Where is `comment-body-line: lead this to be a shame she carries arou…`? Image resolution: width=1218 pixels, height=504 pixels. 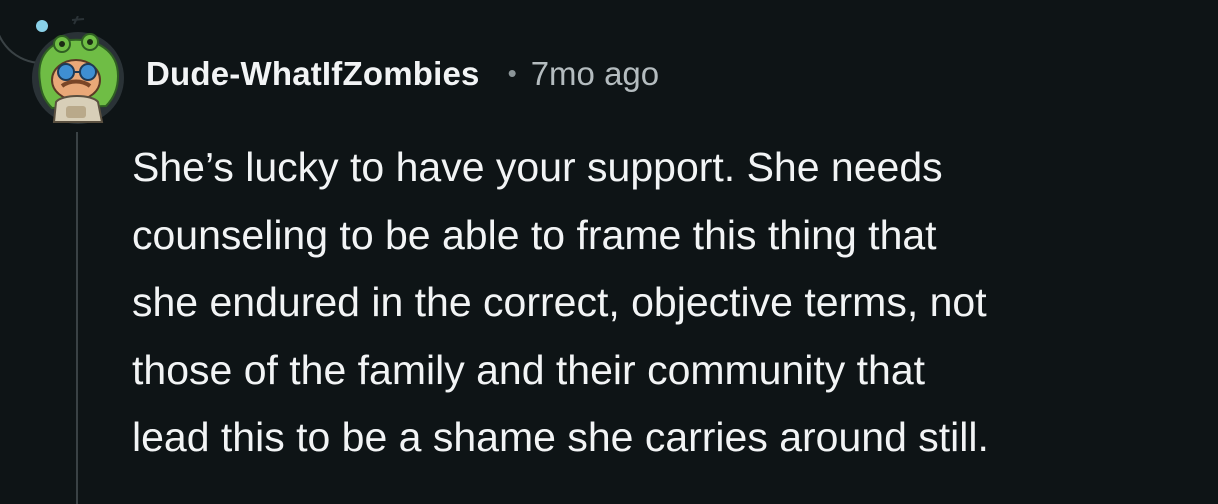 comment-body-line: lead this to be a shame she carries arou… is located at coordinates (560, 437).